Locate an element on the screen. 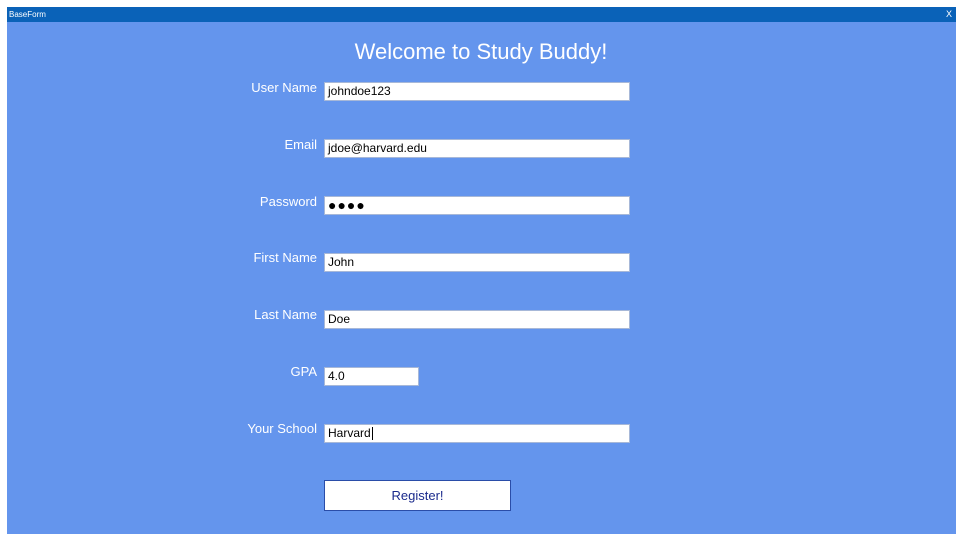 The height and width of the screenshot is (538, 956). register-button: Register! is located at coordinates (417, 495).